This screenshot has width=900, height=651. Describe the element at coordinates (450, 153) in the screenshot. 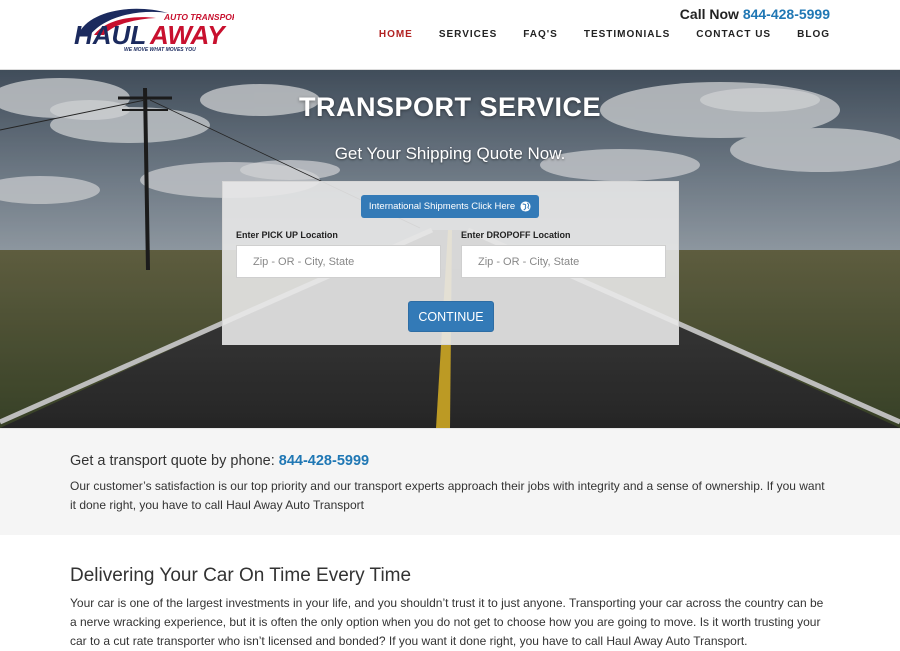

I see `hero-subtitle: Get Your Shipping Quote Now.` at that location.